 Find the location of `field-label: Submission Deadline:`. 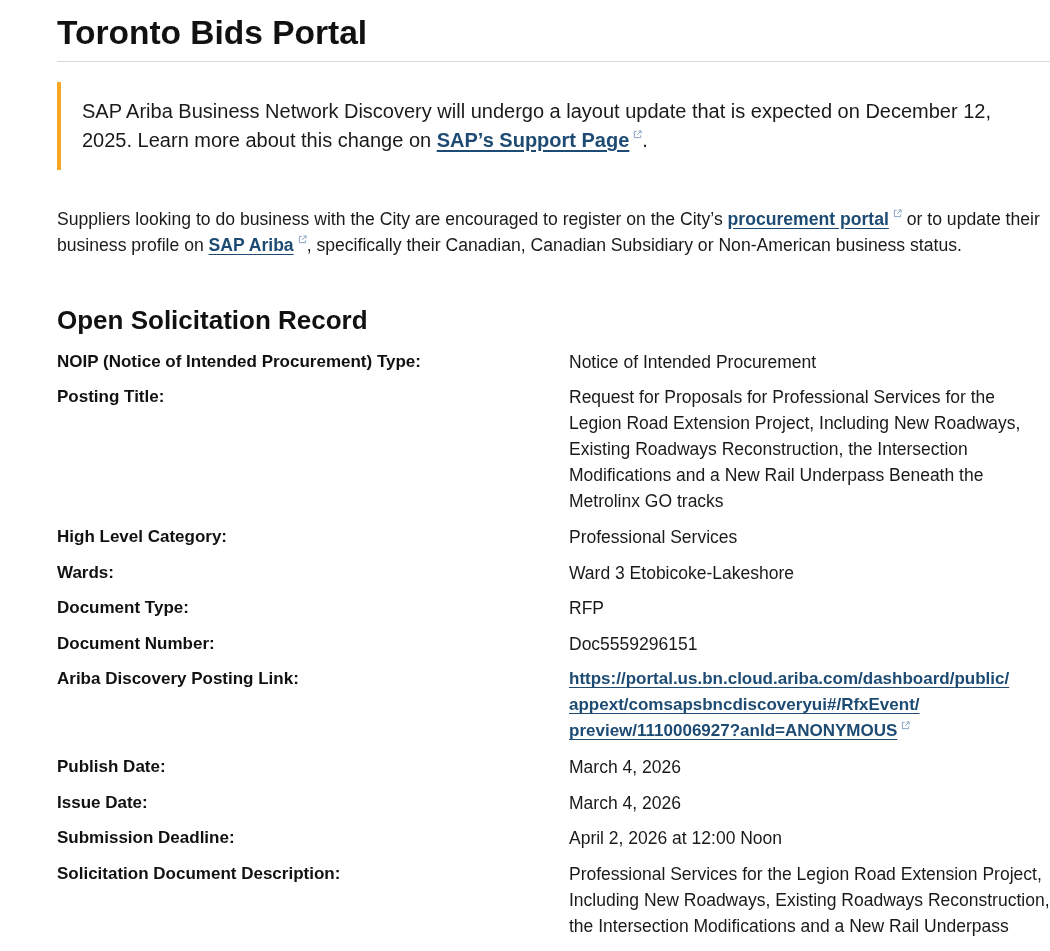

field-label: Submission Deadline: is located at coordinates (146, 838).